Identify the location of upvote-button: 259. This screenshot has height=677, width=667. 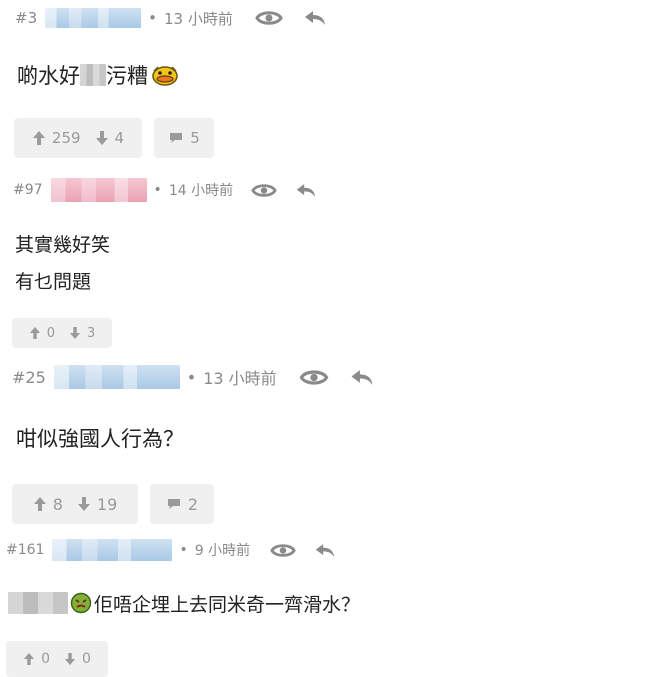
(56, 138).